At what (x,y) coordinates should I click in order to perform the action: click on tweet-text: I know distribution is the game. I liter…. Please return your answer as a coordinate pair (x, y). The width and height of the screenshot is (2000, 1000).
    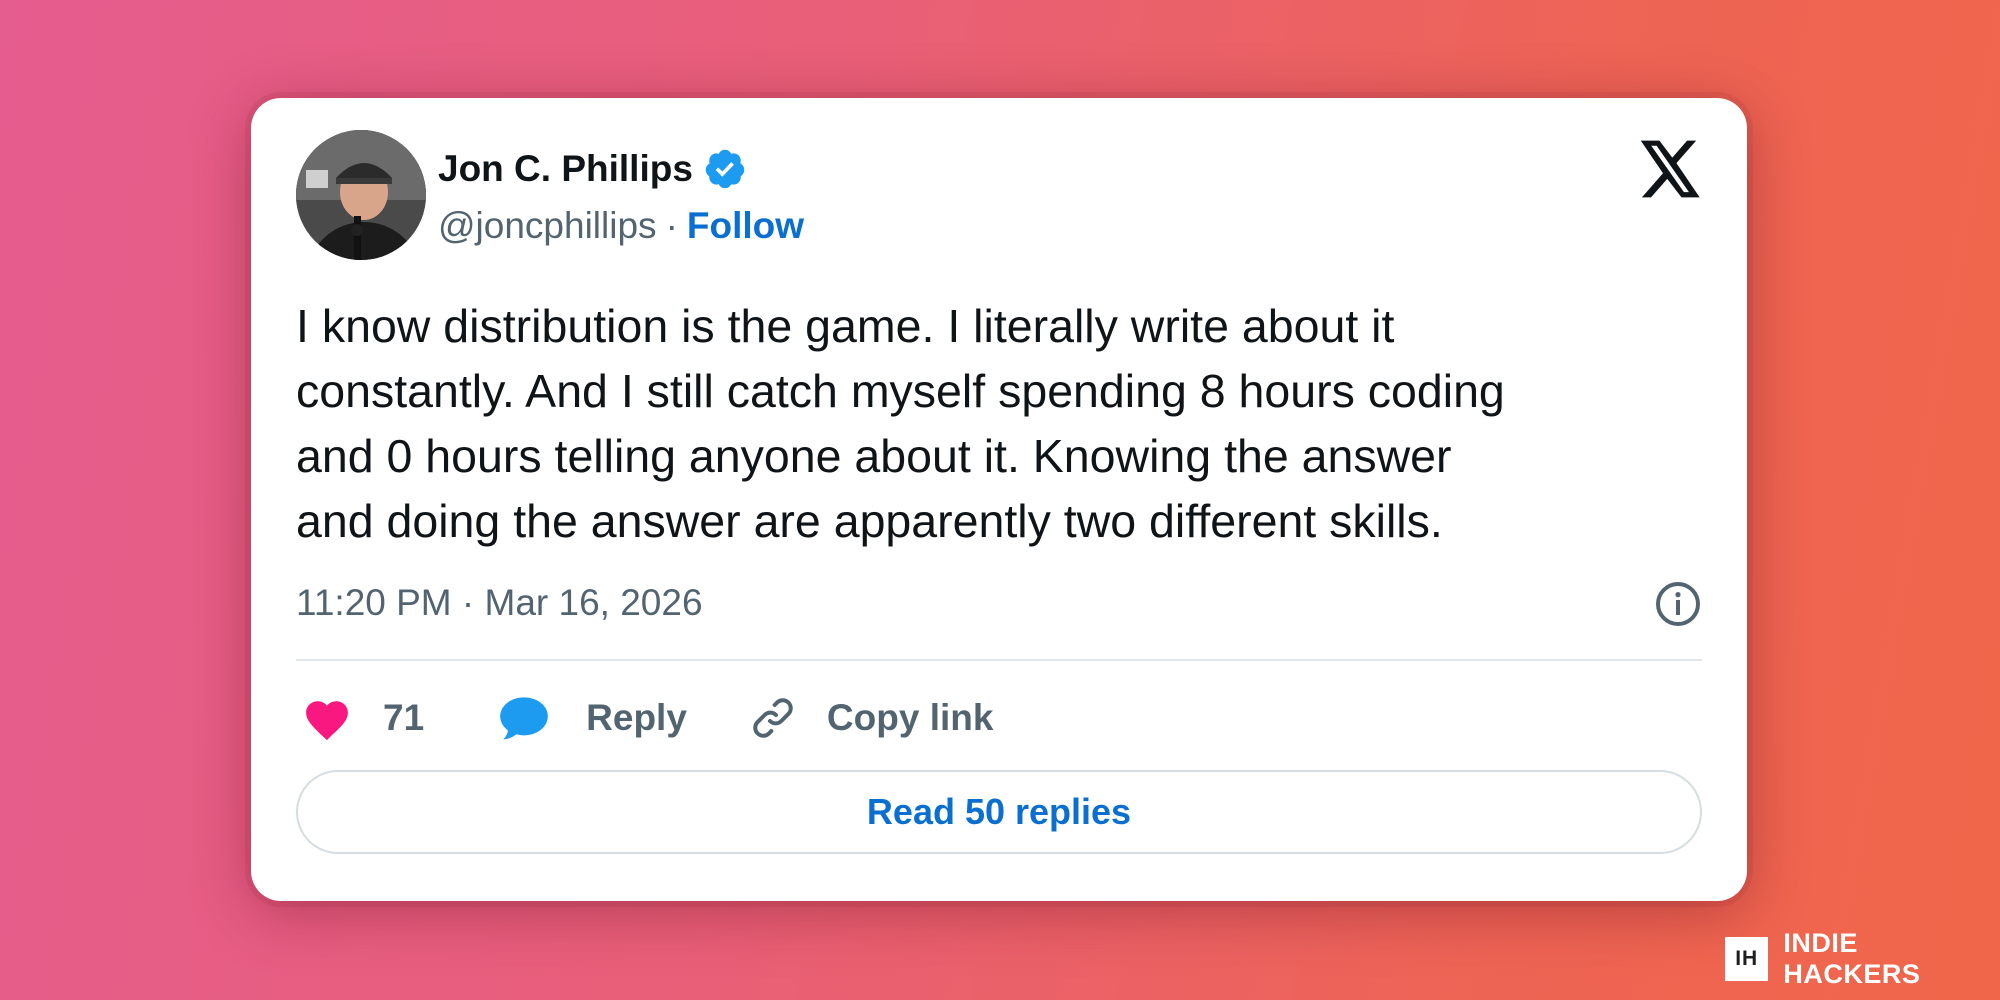
    Looking at the image, I should click on (900, 423).